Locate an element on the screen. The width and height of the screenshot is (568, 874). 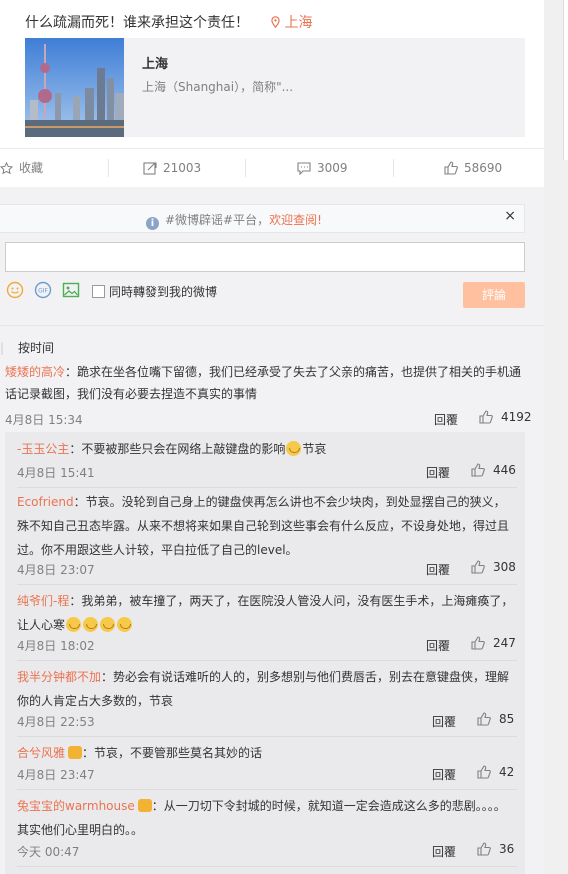
reply-text-suffix: 节哀 is located at coordinates (314, 449).